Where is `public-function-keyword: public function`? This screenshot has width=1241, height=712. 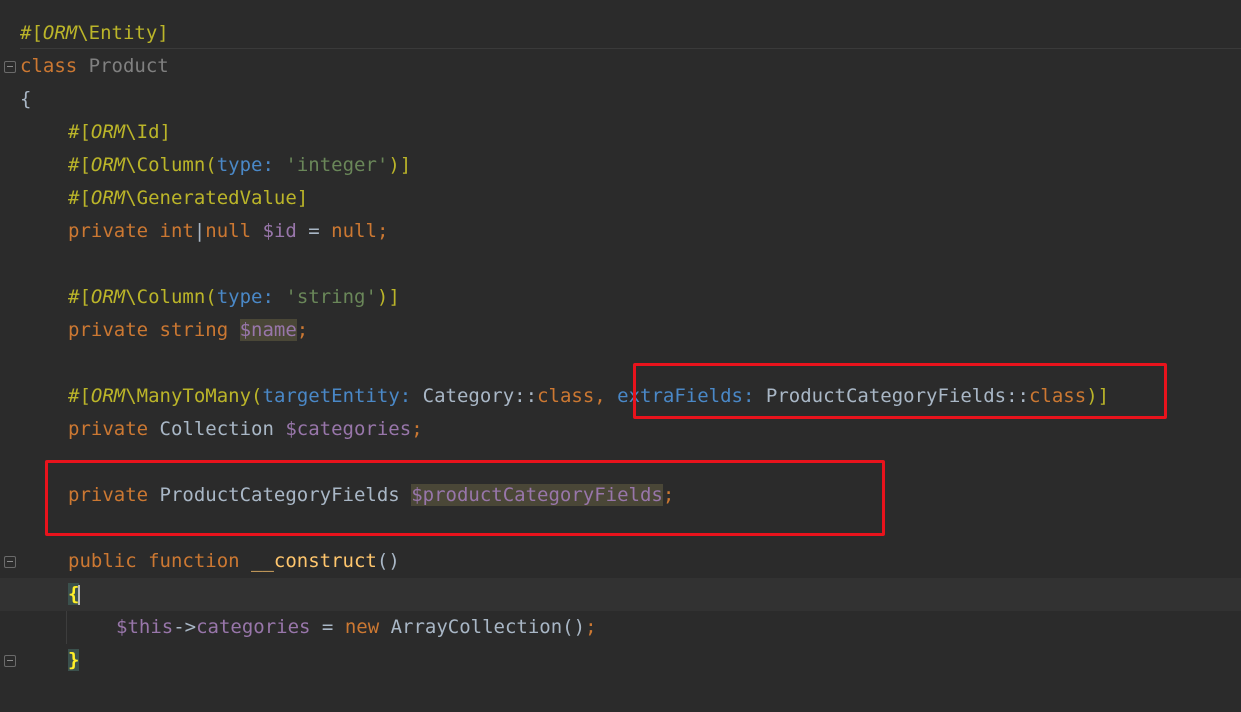
public-function-keyword: public function is located at coordinates (160, 561).